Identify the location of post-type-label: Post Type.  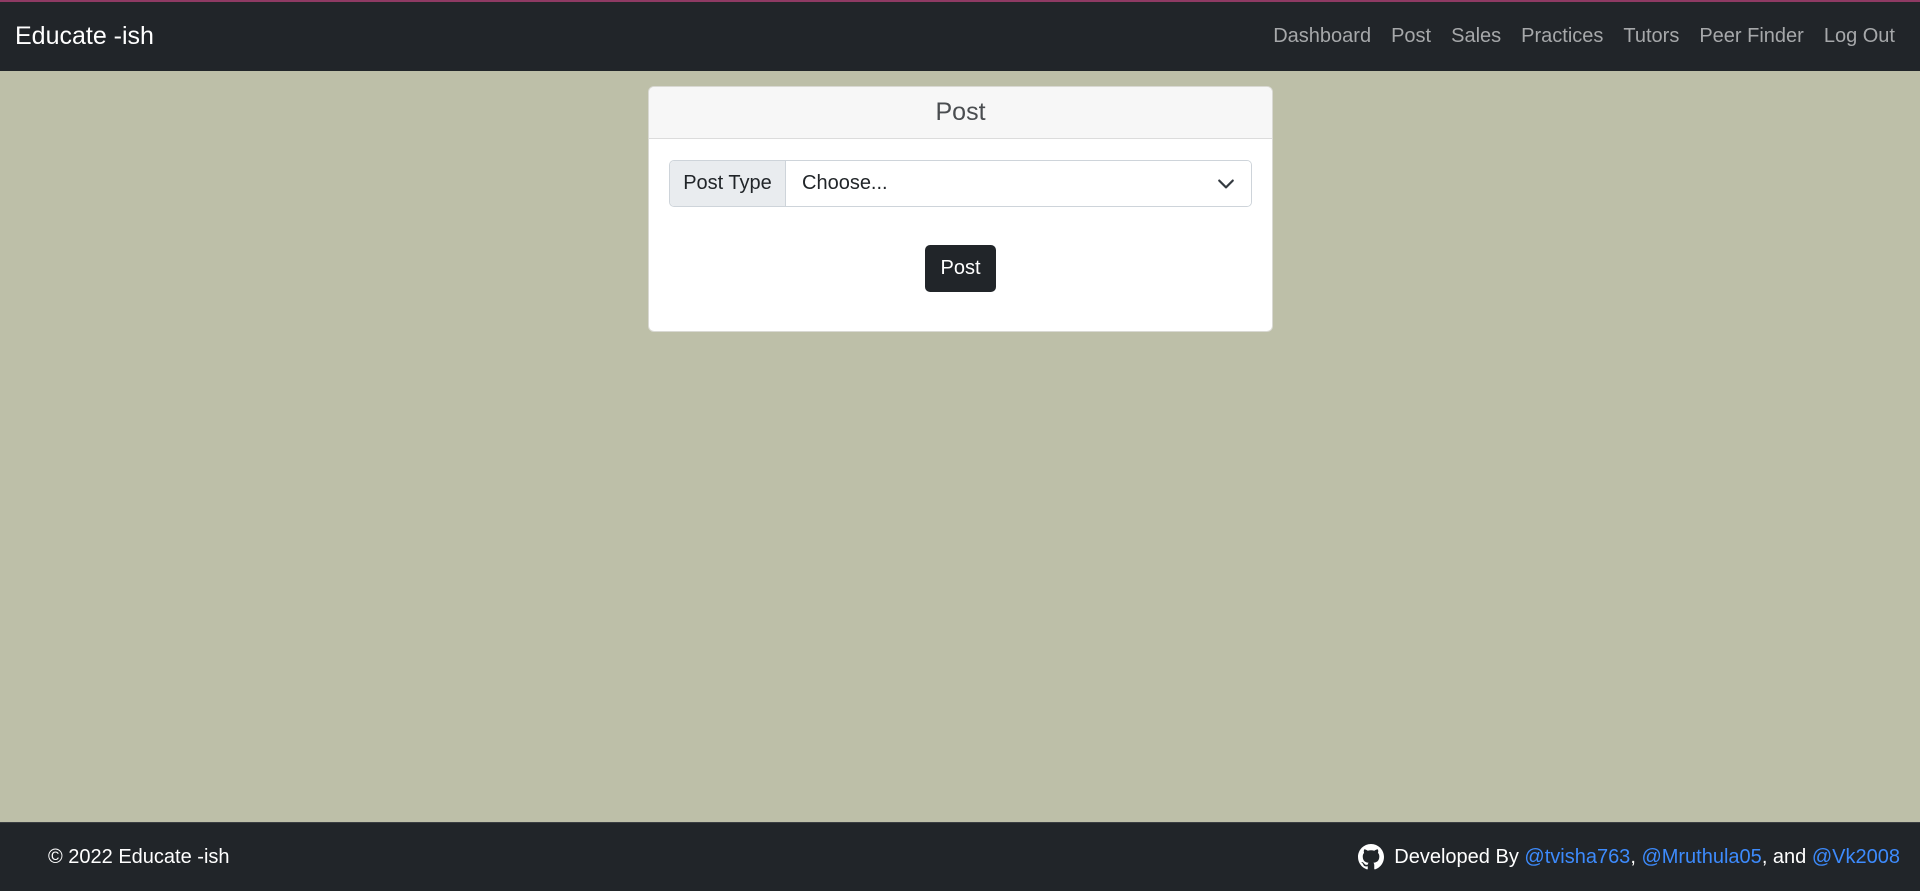
(728, 183).